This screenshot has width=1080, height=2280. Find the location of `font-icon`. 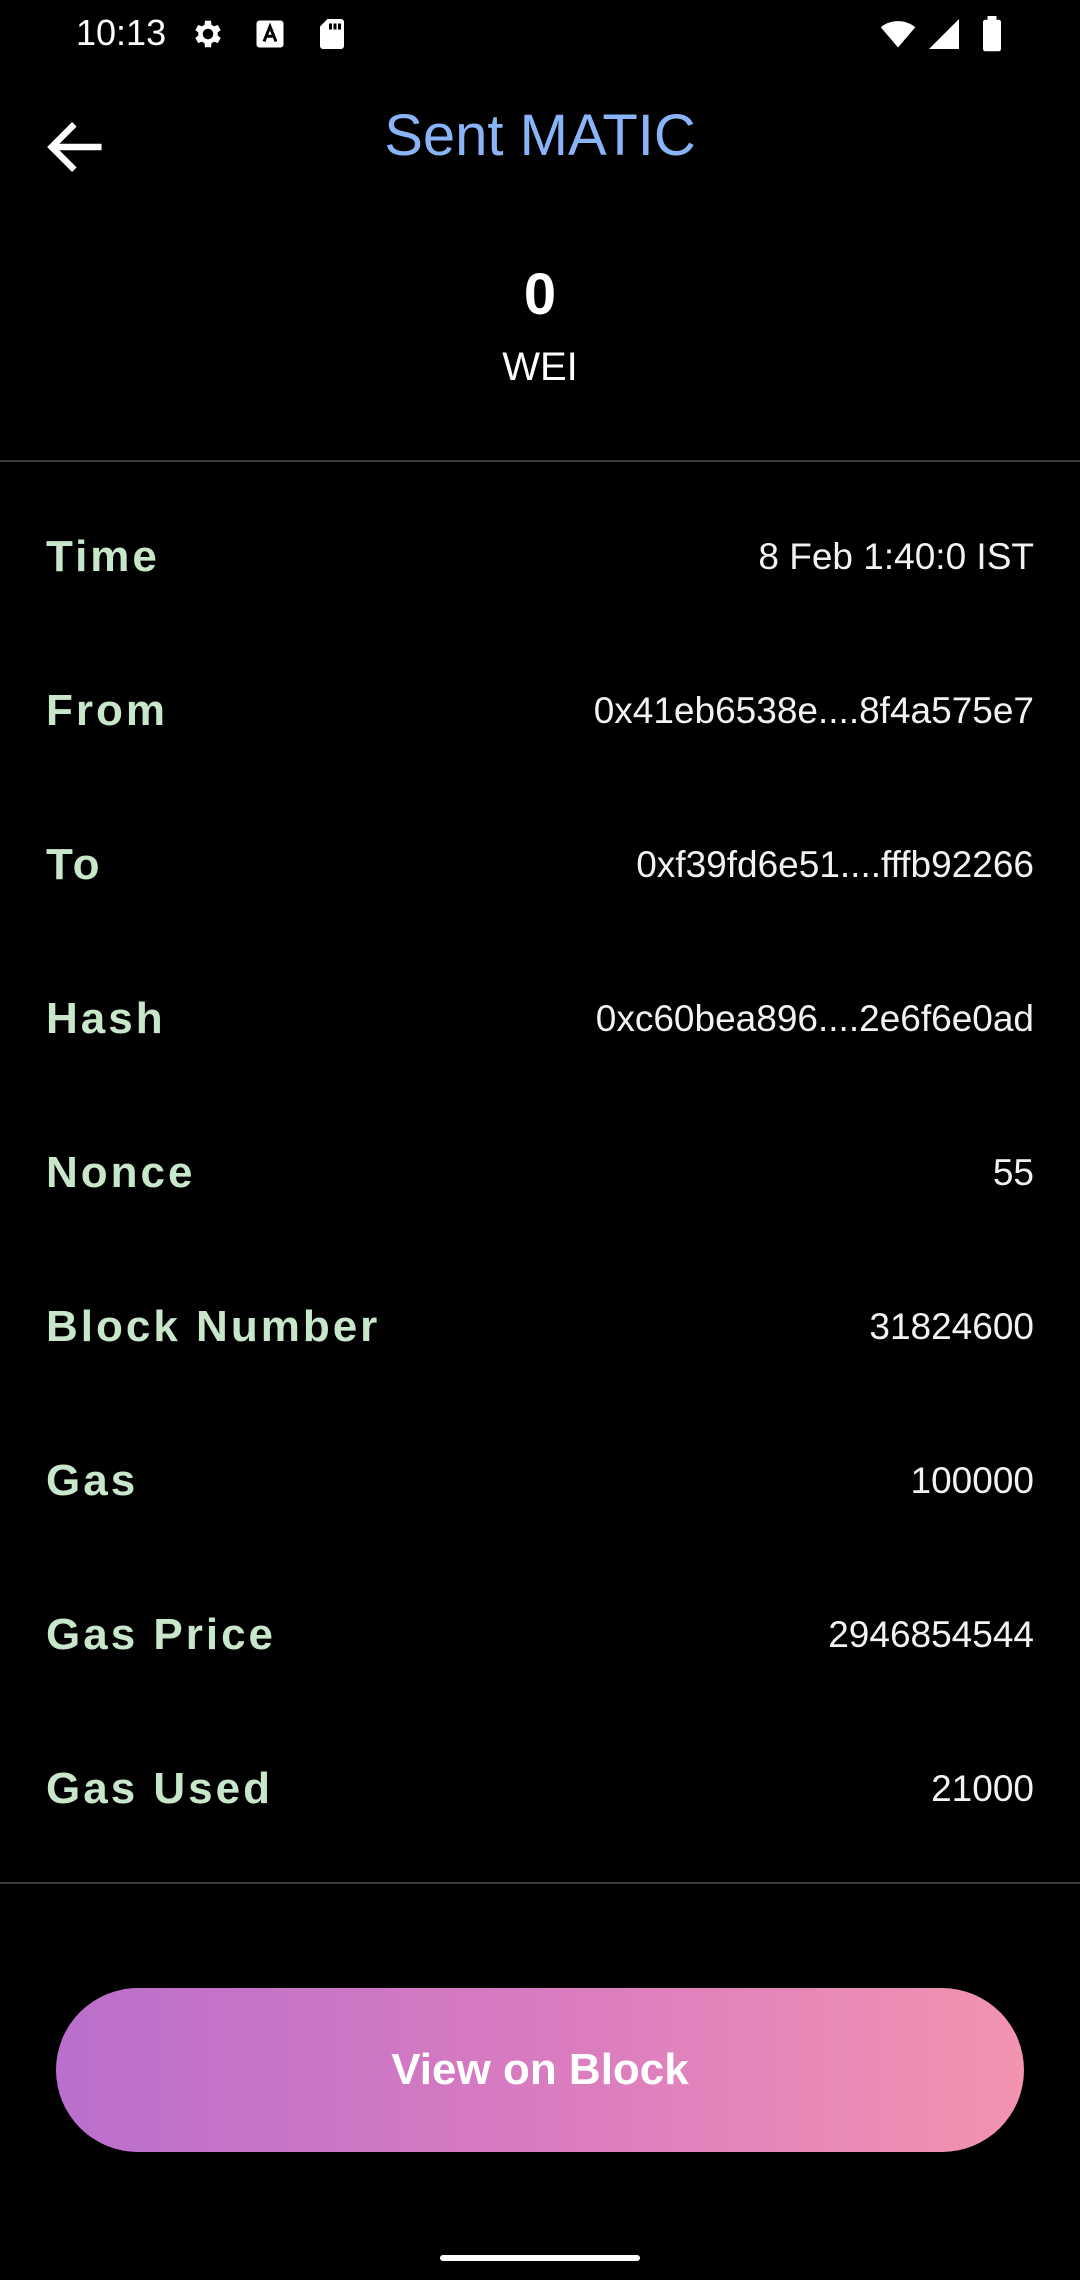

font-icon is located at coordinates (270, 34).